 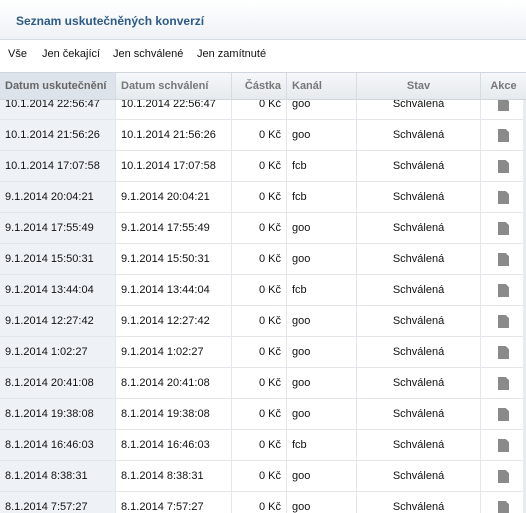 What do you see at coordinates (503, 86) in the screenshot?
I see `col-header-action: Akce` at bounding box center [503, 86].